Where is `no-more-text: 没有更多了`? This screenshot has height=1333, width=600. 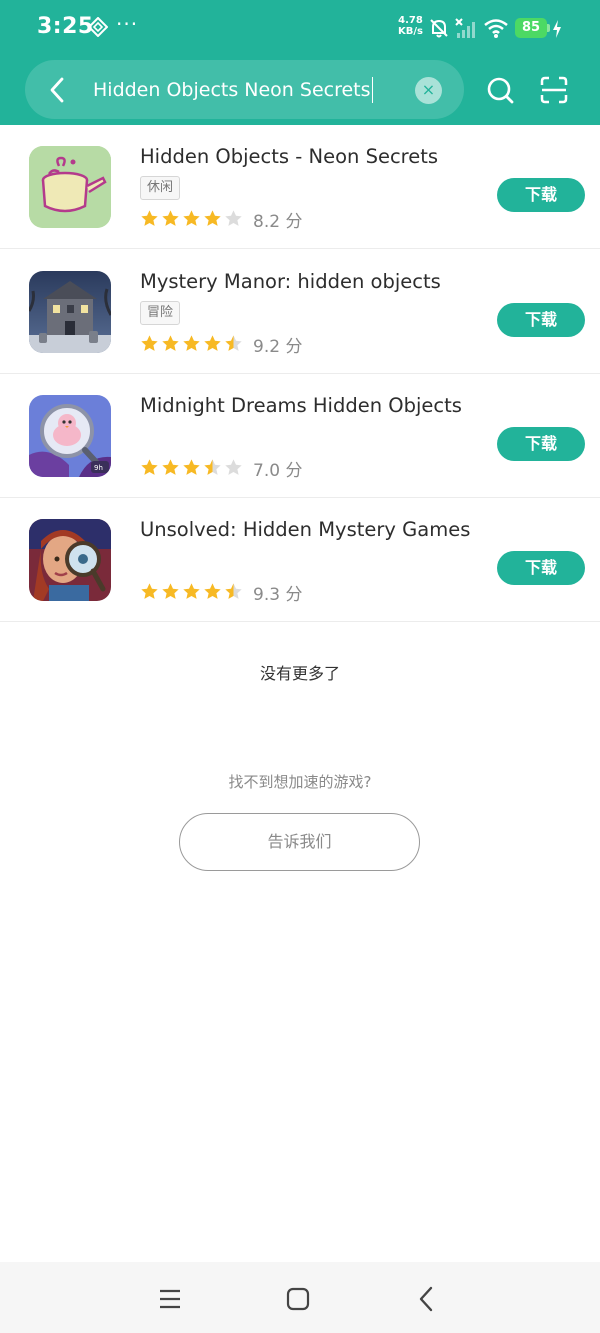 no-more-text: 没有更多了 is located at coordinates (299, 673).